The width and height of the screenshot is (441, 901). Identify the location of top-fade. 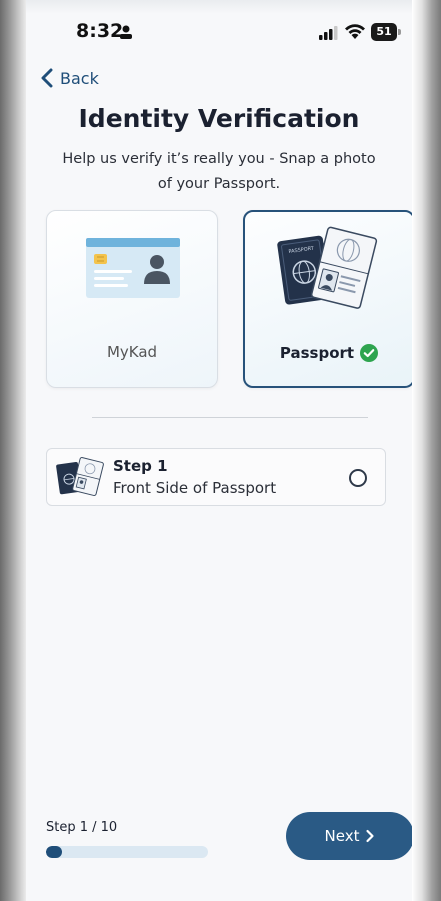
(219, 7).